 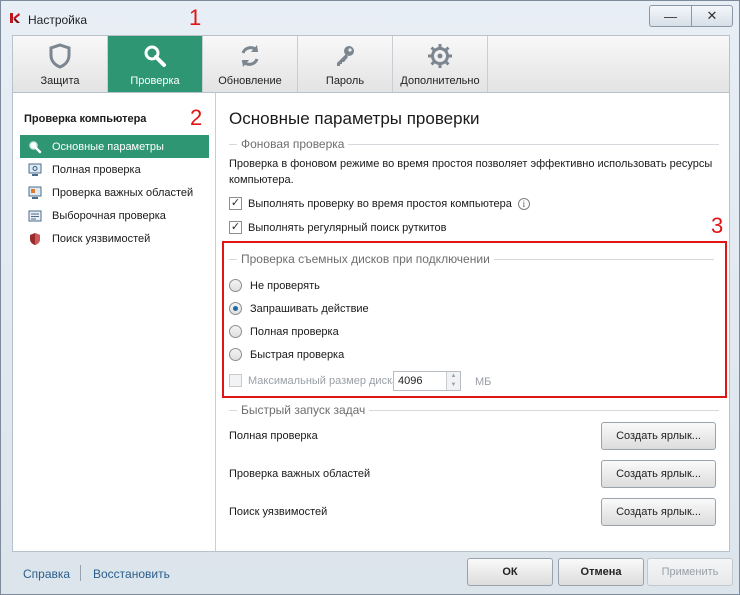 What do you see at coordinates (440, 56) in the screenshot?
I see `gear-icon` at bounding box center [440, 56].